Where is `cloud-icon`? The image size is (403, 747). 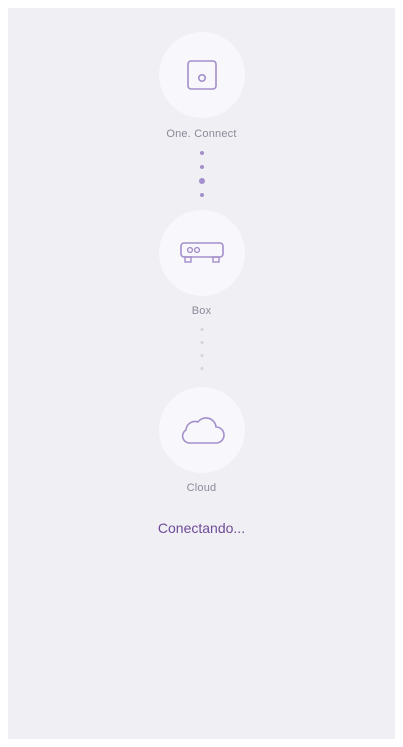
cloud-icon is located at coordinates (202, 430).